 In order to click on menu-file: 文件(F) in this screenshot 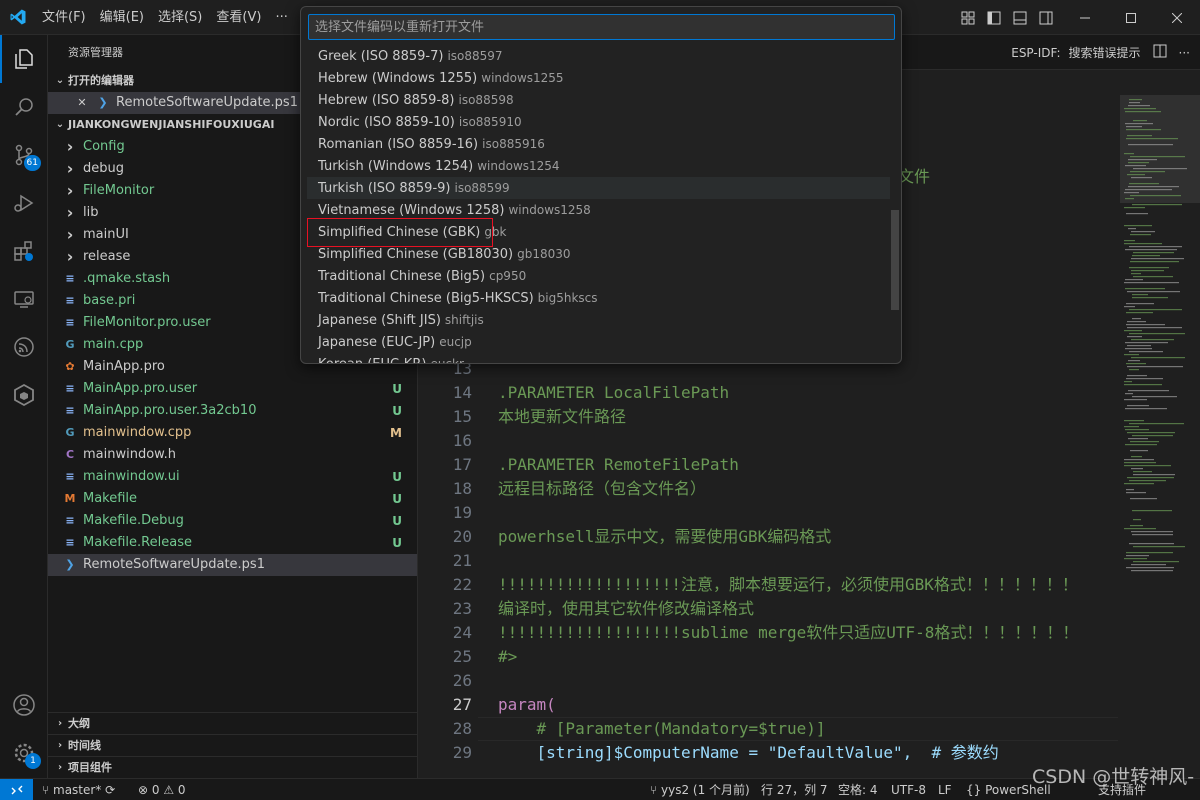, I will do `click(64, 17)`.